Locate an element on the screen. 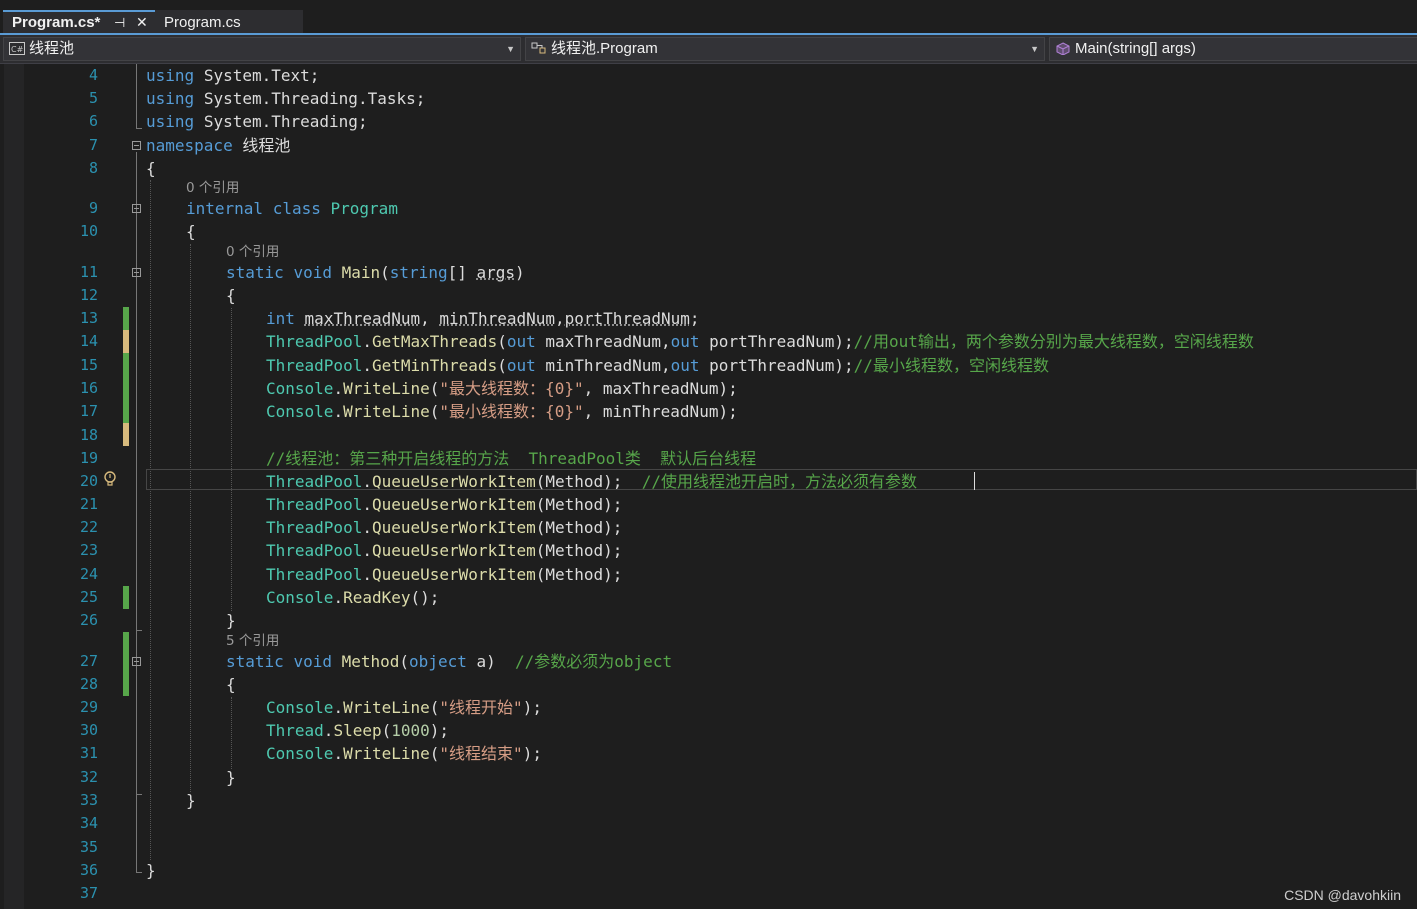 This screenshot has width=1417, height=909. code-line: using System.Threading; is located at coordinates (257, 121).